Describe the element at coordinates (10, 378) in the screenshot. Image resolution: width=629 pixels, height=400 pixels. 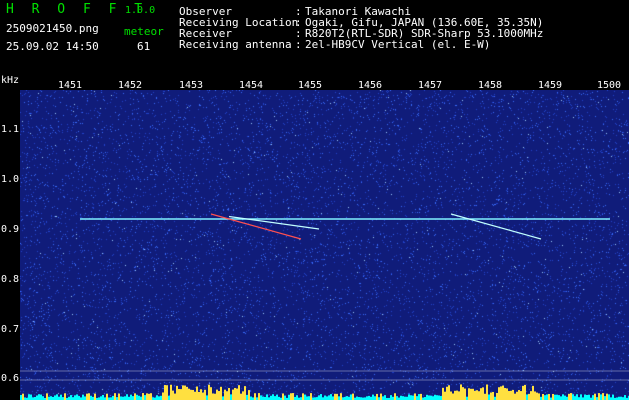
I see `y-tick-label: 0.6` at that location.